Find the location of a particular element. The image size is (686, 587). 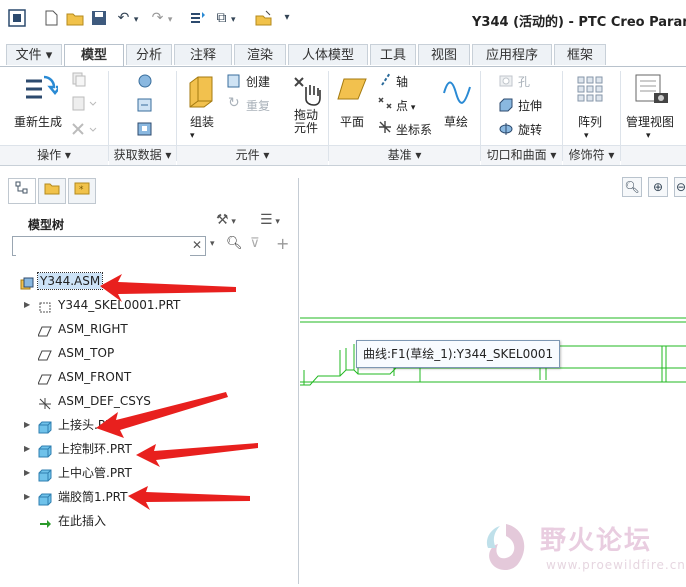

watermark-text: 野火论坛 is located at coordinates (596, 541).